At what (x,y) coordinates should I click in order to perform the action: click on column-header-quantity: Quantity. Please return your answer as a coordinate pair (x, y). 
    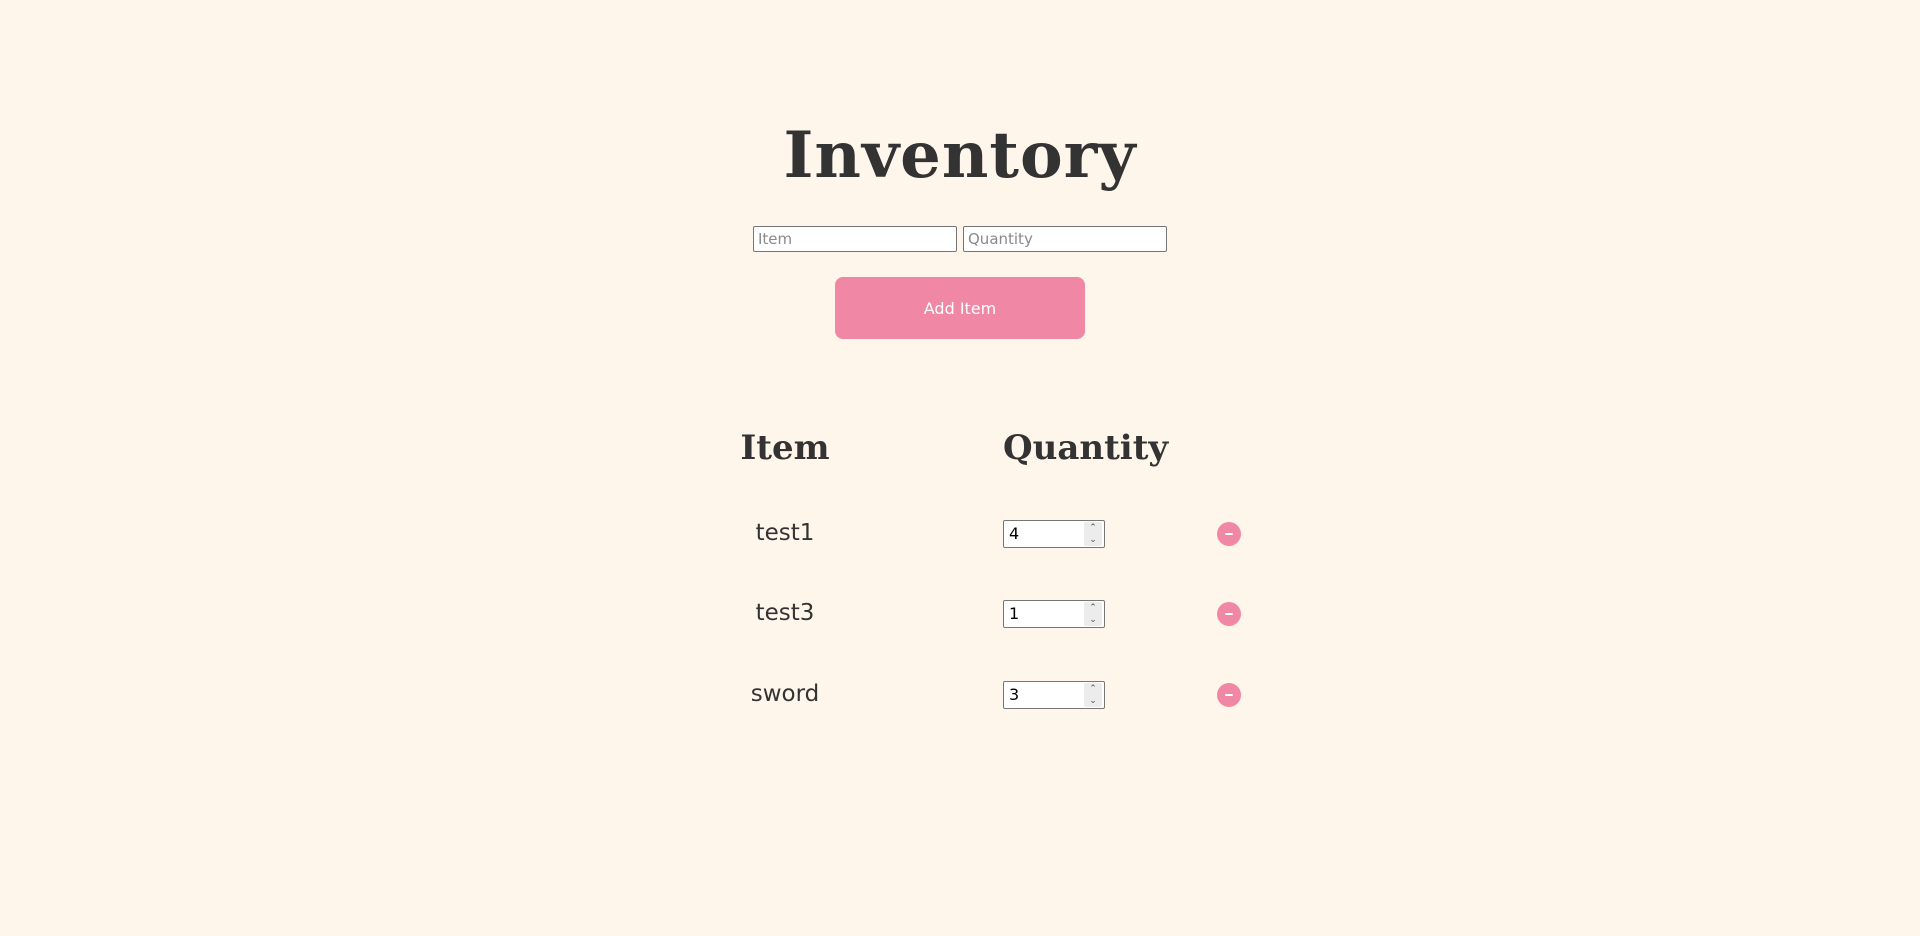
    Looking at the image, I should click on (1086, 448).